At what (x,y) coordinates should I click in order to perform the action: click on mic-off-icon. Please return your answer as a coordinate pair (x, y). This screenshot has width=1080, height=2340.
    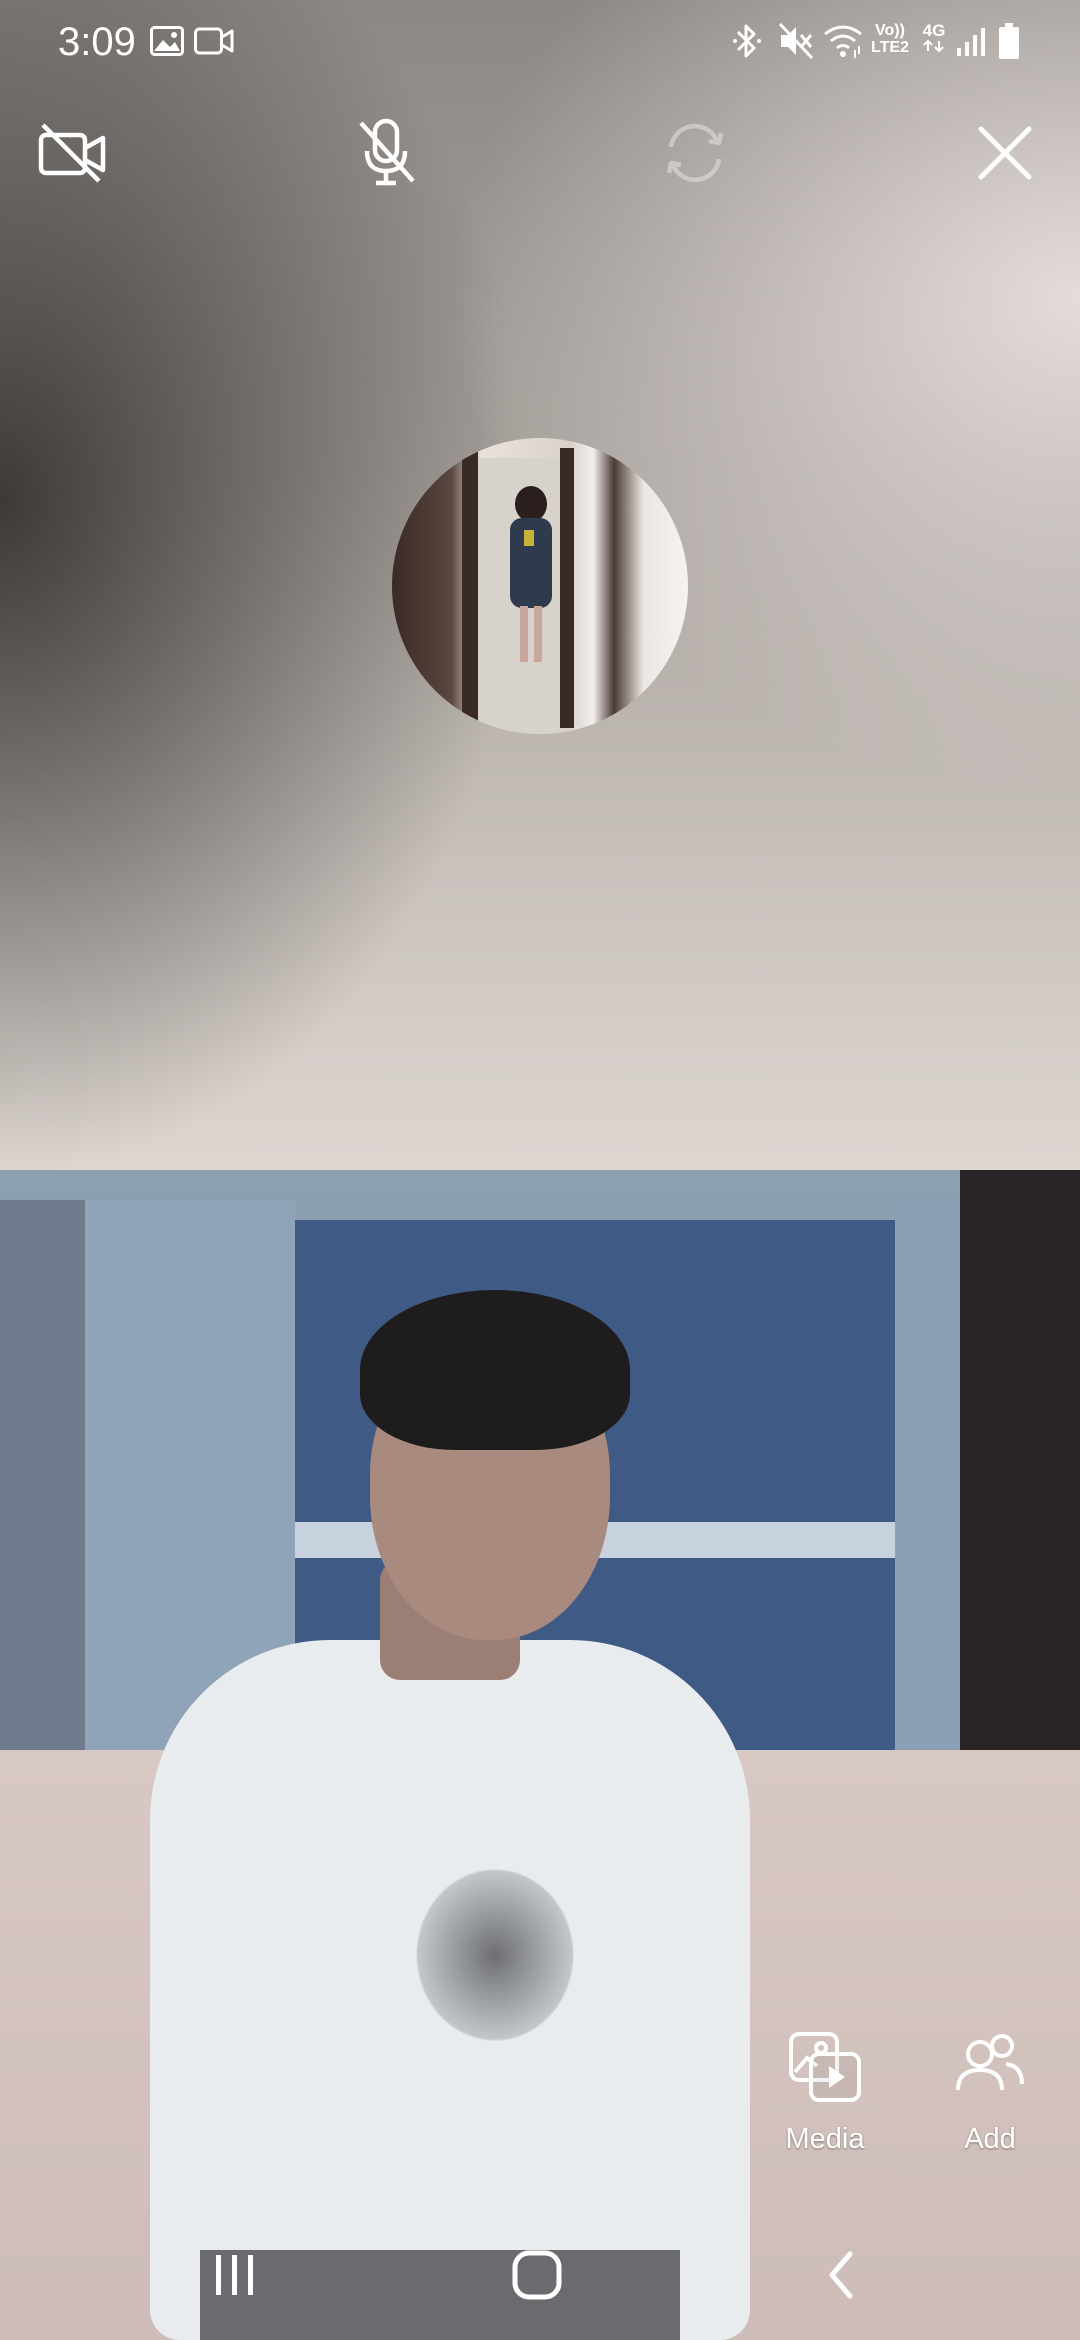
    Looking at the image, I should click on (387, 155).